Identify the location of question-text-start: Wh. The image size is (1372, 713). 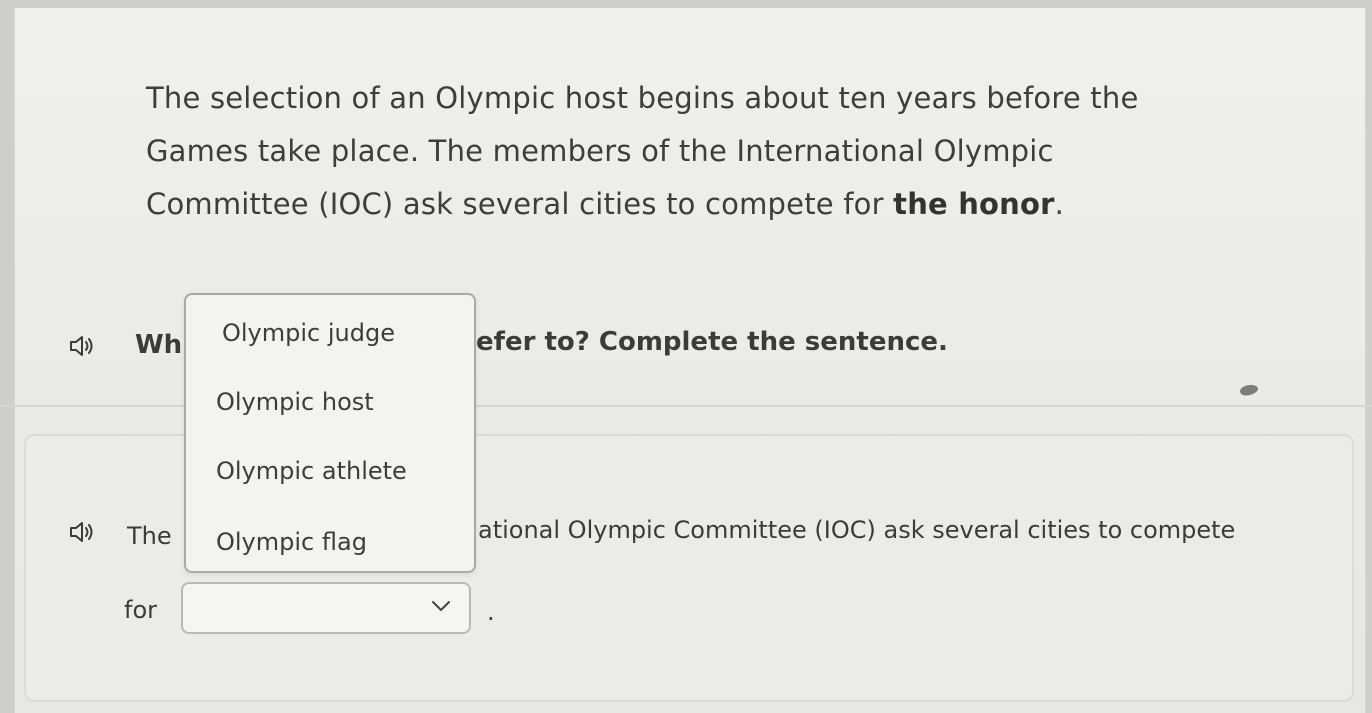
(159, 345).